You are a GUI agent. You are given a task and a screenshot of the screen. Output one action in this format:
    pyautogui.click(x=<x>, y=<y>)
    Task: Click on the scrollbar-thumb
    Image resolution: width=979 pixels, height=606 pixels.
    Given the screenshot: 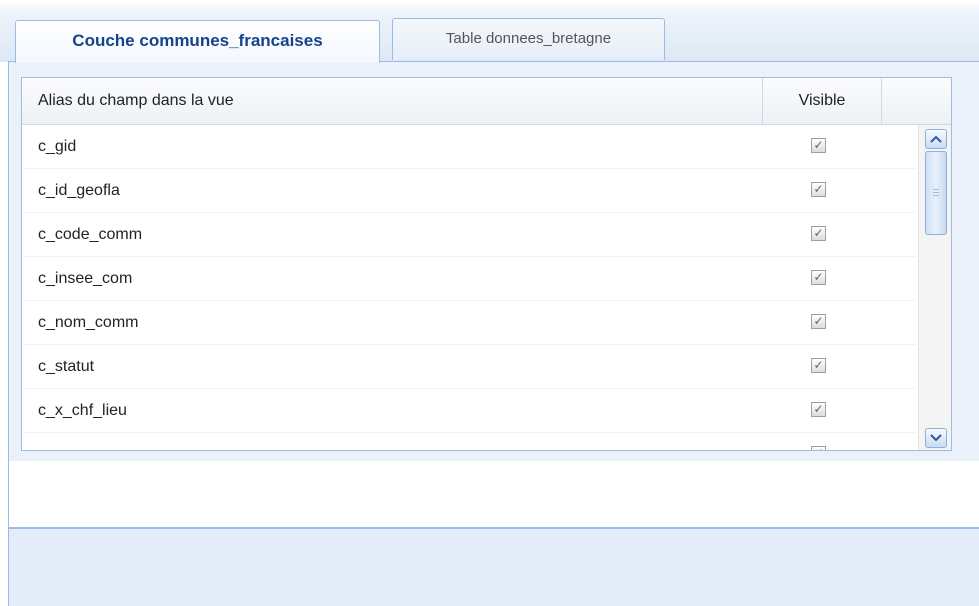 What is the action you would take?
    pyautogui.click(x=936, y=193)
    